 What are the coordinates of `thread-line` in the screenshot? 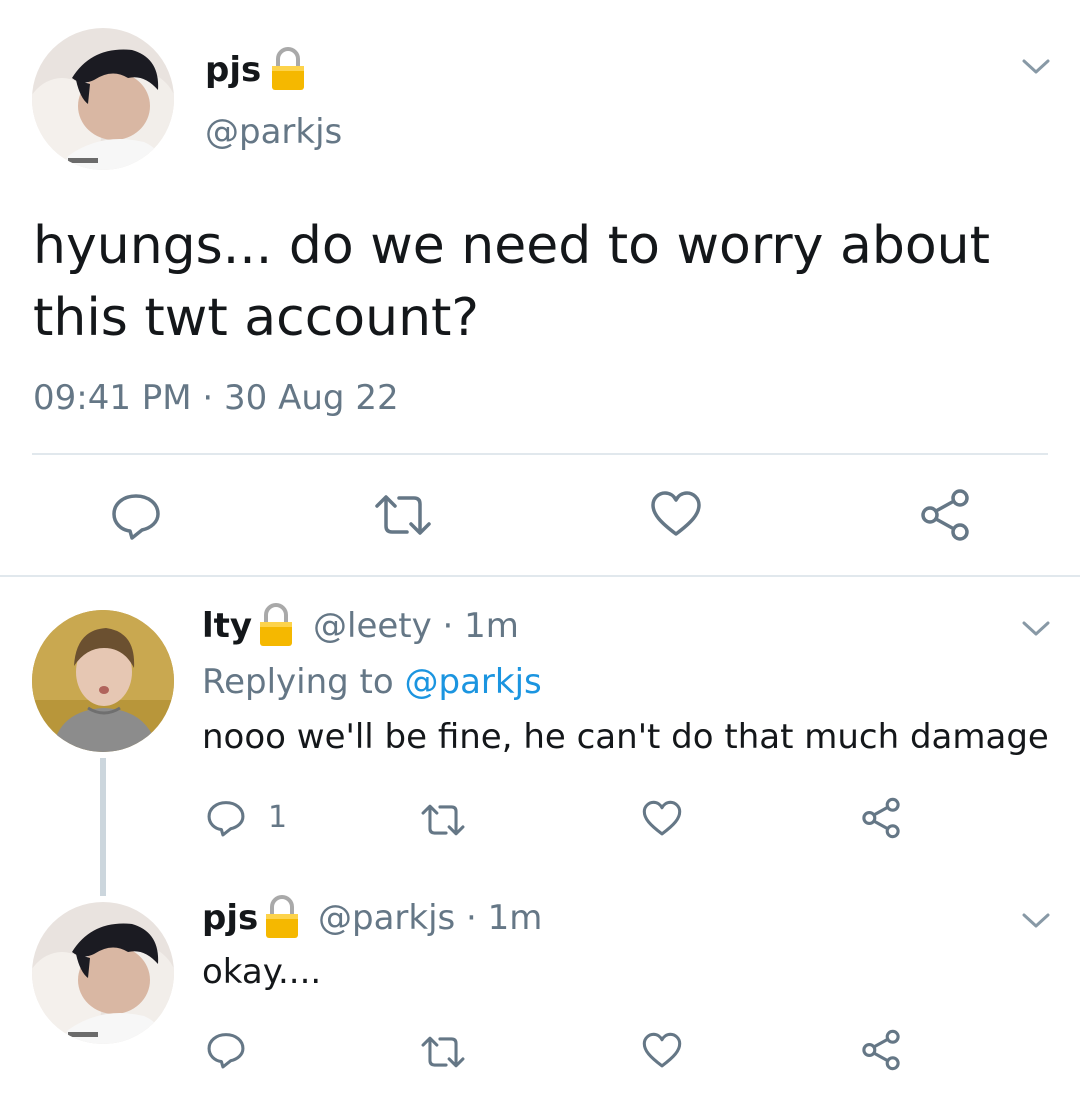 It's located at (103, 827).